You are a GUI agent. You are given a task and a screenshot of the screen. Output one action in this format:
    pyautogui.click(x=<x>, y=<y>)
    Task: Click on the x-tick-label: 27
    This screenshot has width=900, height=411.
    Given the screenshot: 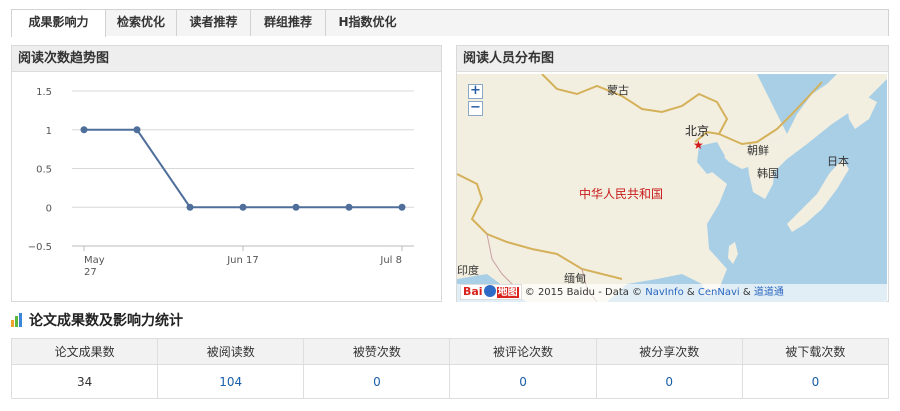 What is the action you would take?
    pyautogui.click(x=90, y=272)
    